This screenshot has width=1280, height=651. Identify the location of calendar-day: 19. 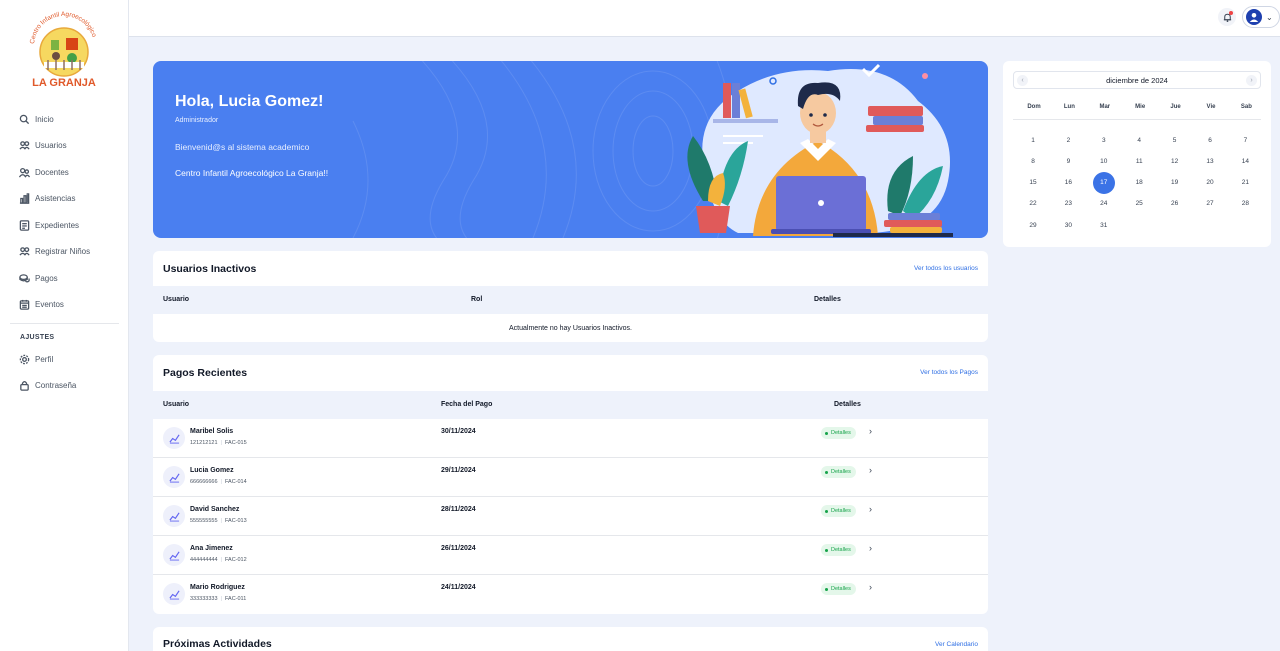
(1175, 183).